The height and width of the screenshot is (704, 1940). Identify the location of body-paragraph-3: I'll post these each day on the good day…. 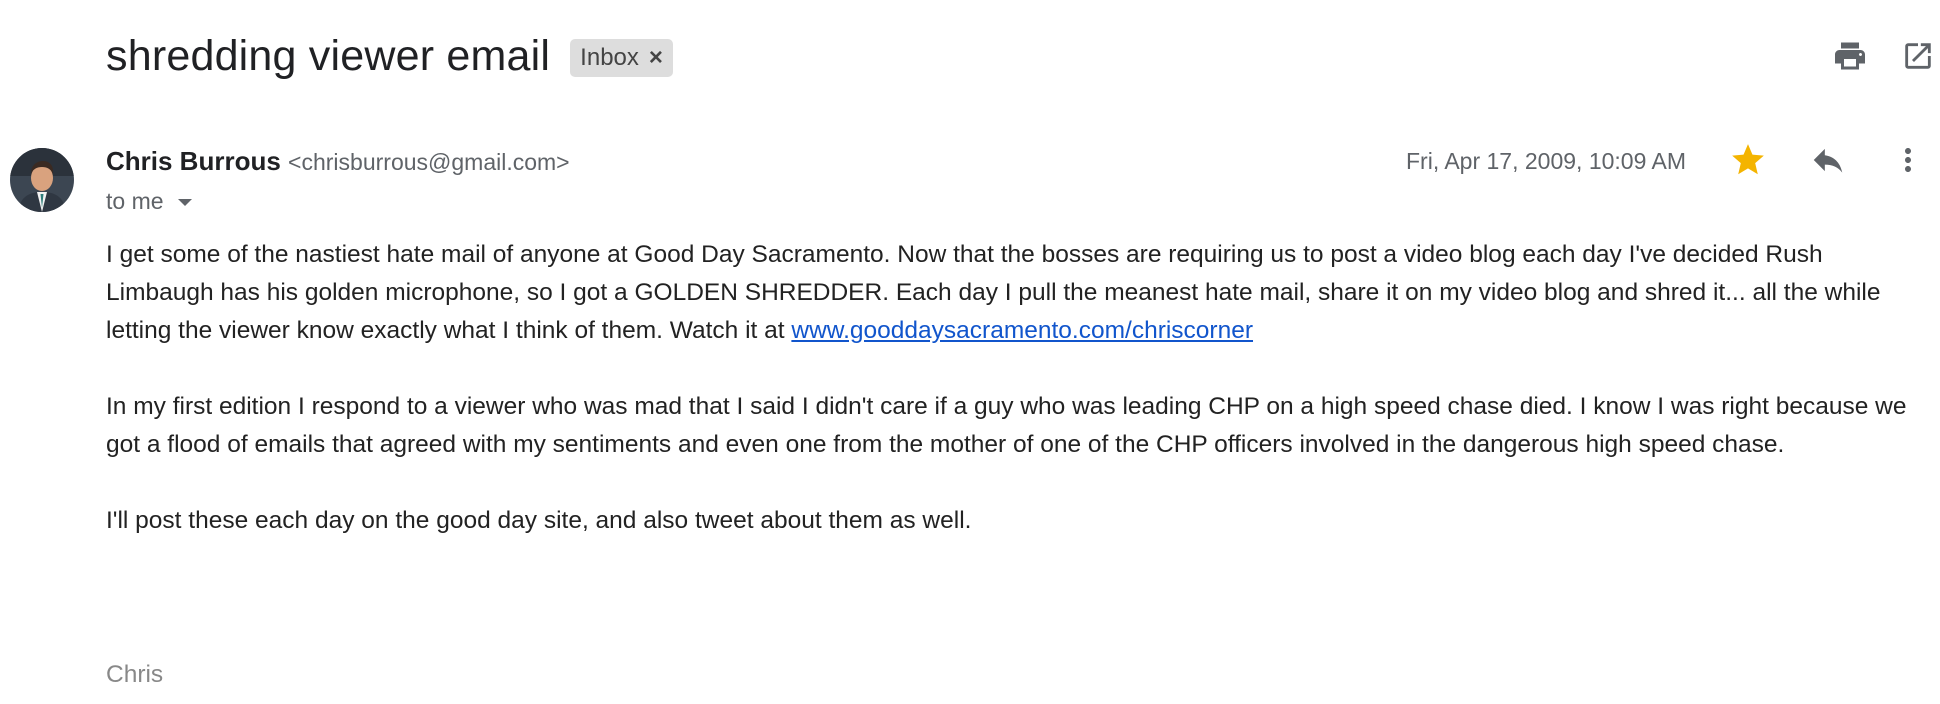
(539, 520).